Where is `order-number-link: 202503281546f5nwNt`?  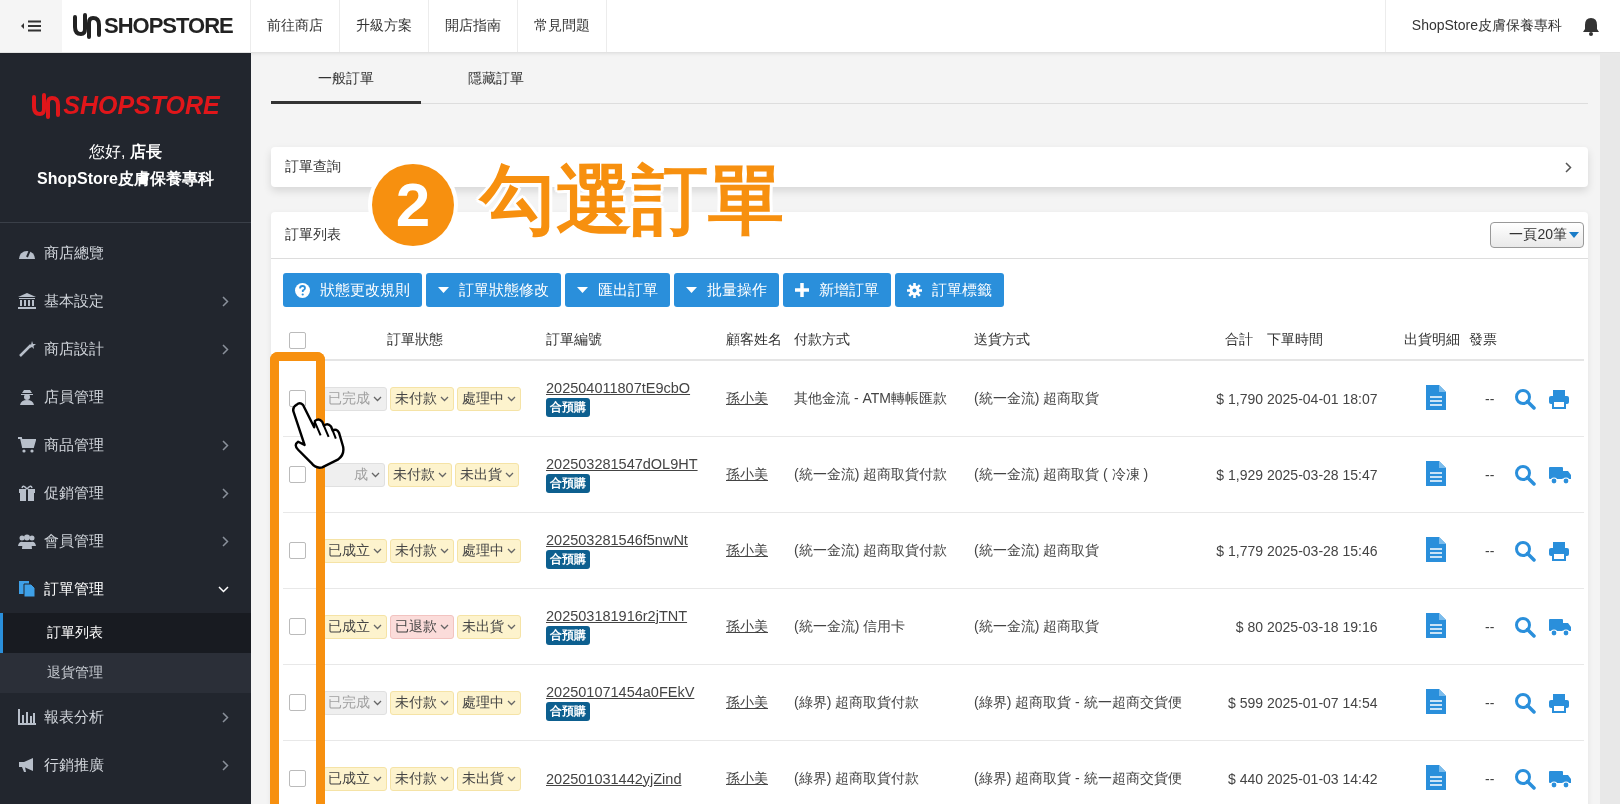
order-number-link: 202503281546f5nwNt is located at coordinates (617, 540).